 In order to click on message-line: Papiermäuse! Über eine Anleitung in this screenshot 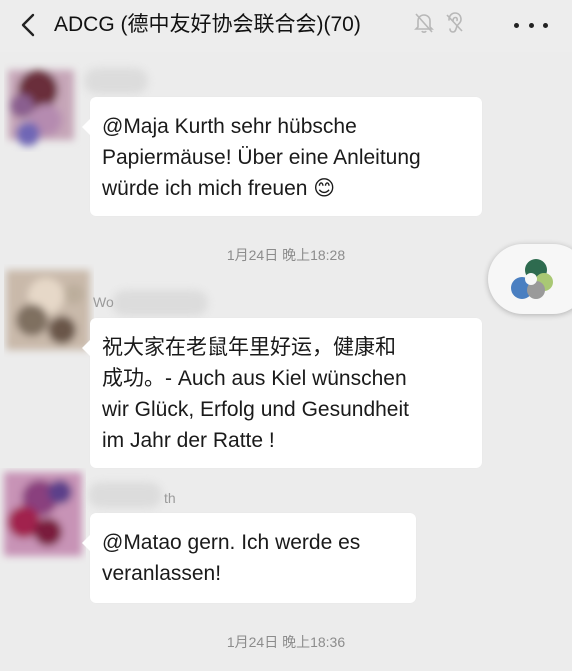, I will do `click(261, 157)`.